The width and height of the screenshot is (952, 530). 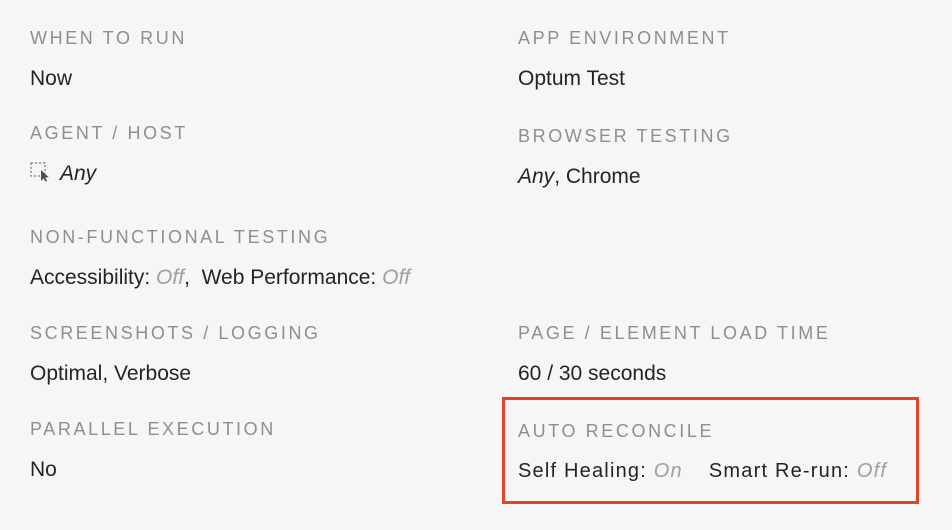 I want to click on smart-rerun-value: Off, so click(x=872, y=471).